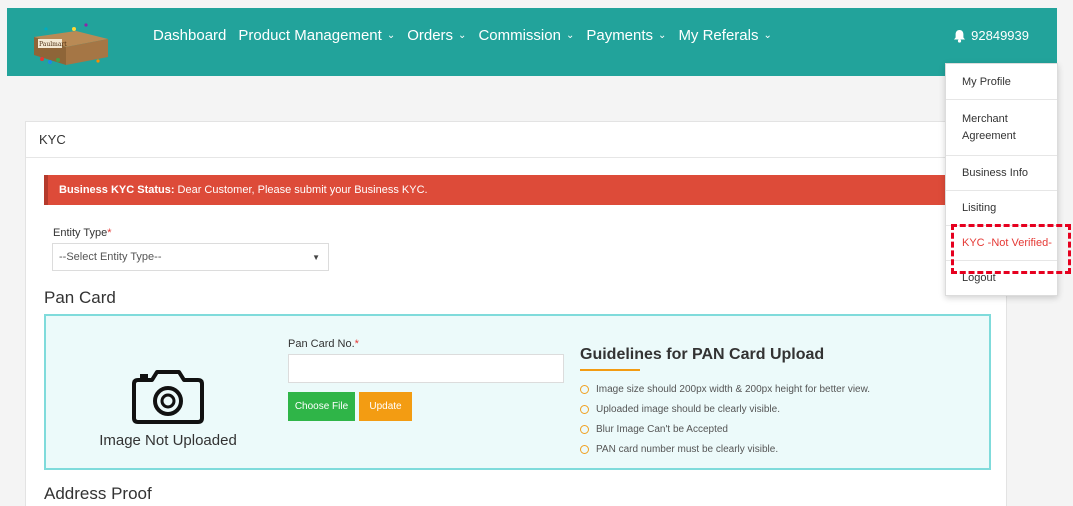 This screenshot has height=506, width=1073. What do you see at coordinates (702, 354) in the screenshot?
I see `guidelines-title: Guidelines for PAN Card Upload` at bounding box center [702, 354].